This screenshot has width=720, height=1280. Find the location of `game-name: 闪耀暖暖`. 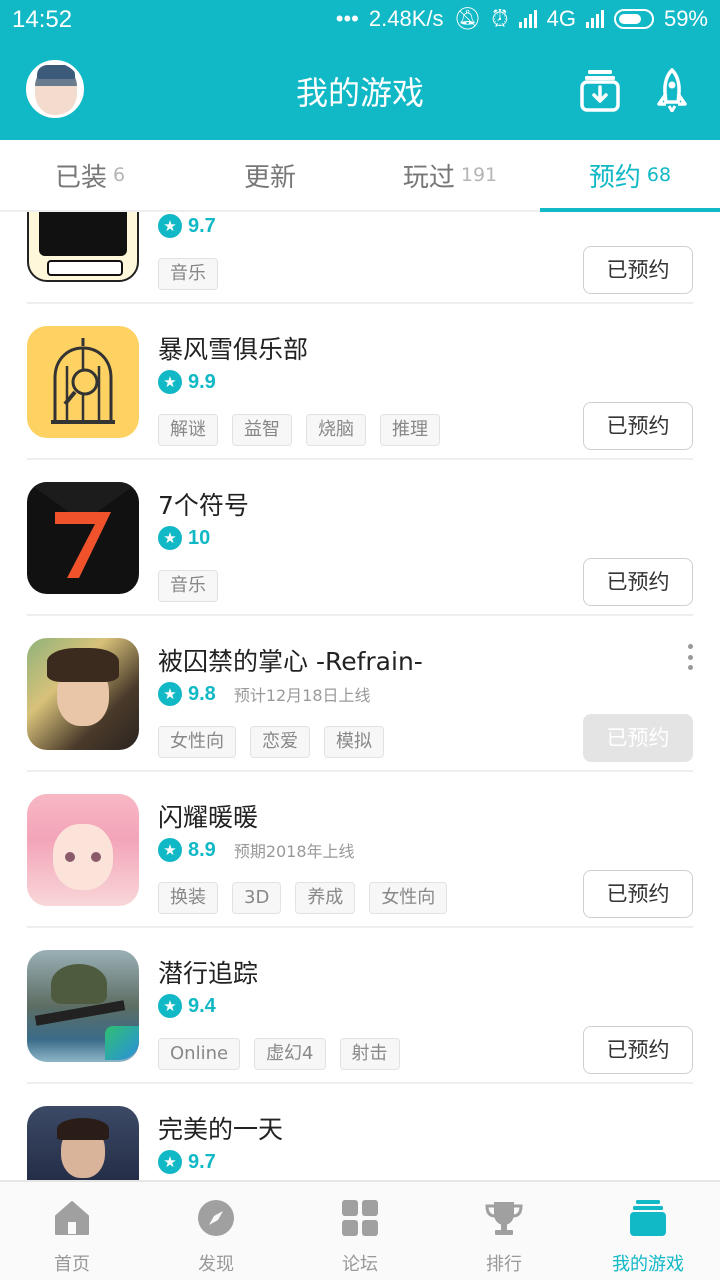

game-name: 闪耀暖暖 is located at coordinates (208, 816).